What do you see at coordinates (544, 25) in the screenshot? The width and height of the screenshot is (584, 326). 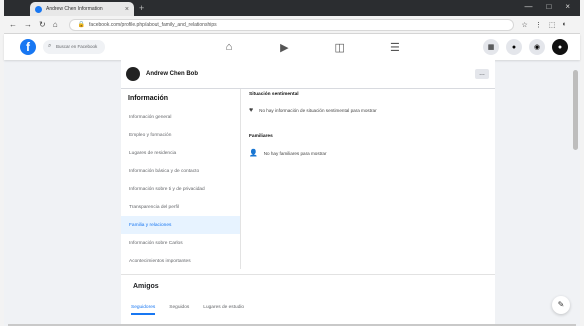 I see `address-icons: ☆ ⋮ ⬚ ◐` at bounding box center [544, 25].